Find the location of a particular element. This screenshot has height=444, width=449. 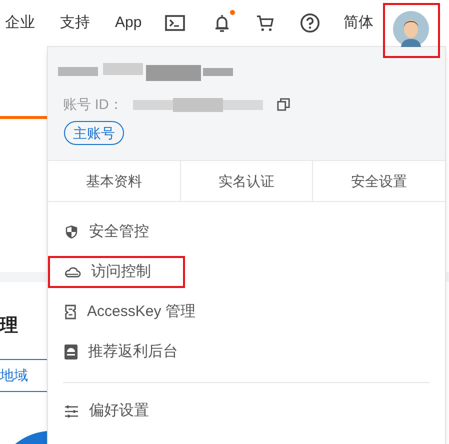

help-icon is located at coordinates (310, 23).